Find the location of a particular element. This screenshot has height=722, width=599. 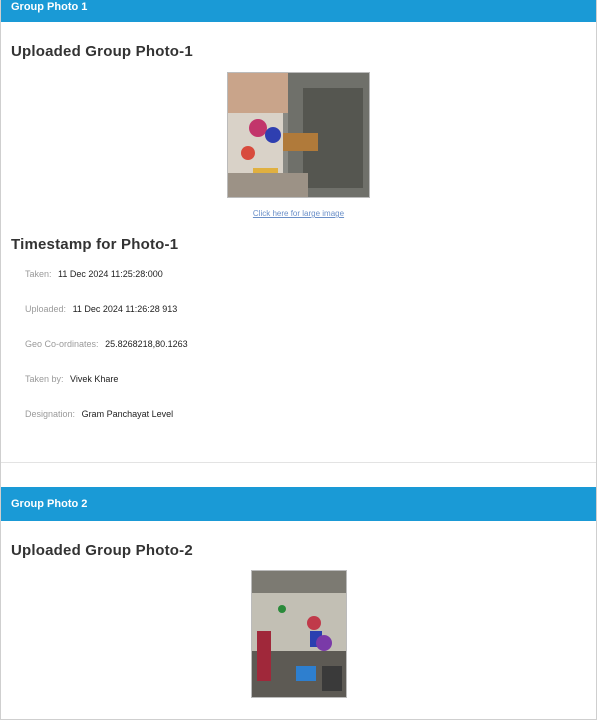

section-header-label: Group Photo 2 is located at coordinates (49, 504).